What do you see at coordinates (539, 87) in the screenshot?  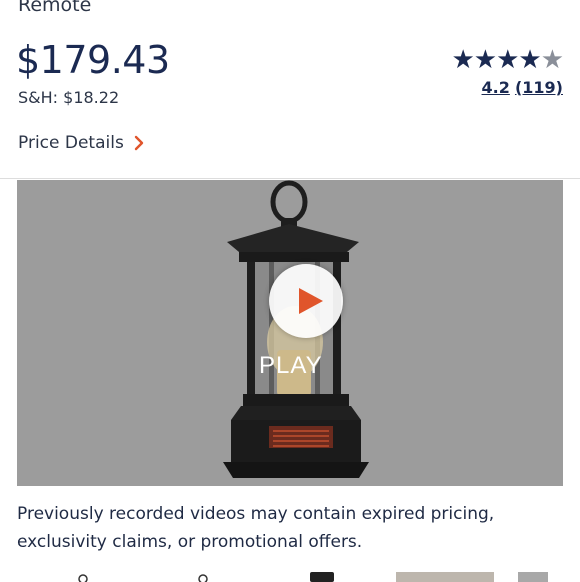 I see `review-count: (119)` at bounding box center [539, 87].